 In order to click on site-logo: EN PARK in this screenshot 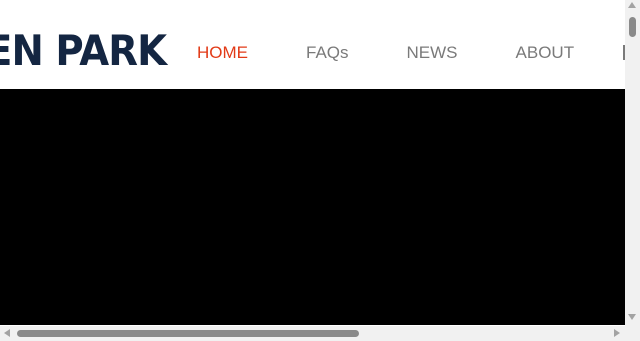, I will do `click(83, 51)`.